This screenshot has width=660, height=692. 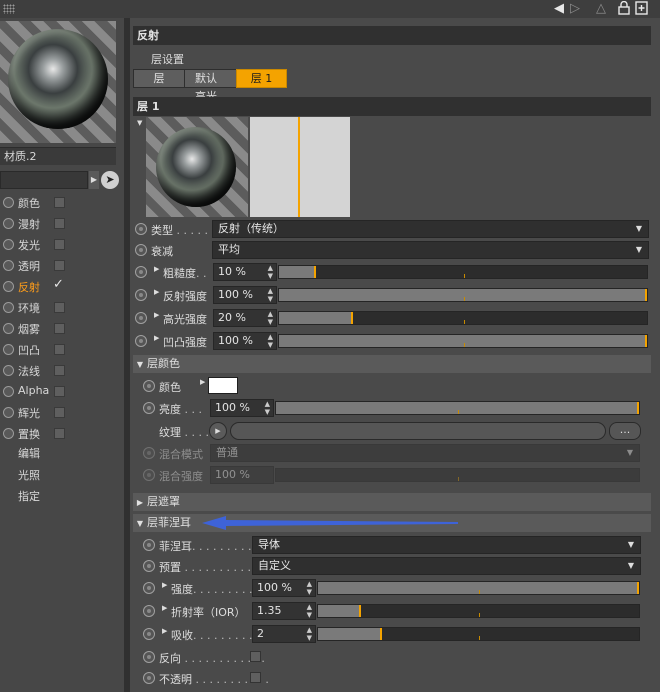 I want to click on channel-label: 透明, so click(x=29, y=266).